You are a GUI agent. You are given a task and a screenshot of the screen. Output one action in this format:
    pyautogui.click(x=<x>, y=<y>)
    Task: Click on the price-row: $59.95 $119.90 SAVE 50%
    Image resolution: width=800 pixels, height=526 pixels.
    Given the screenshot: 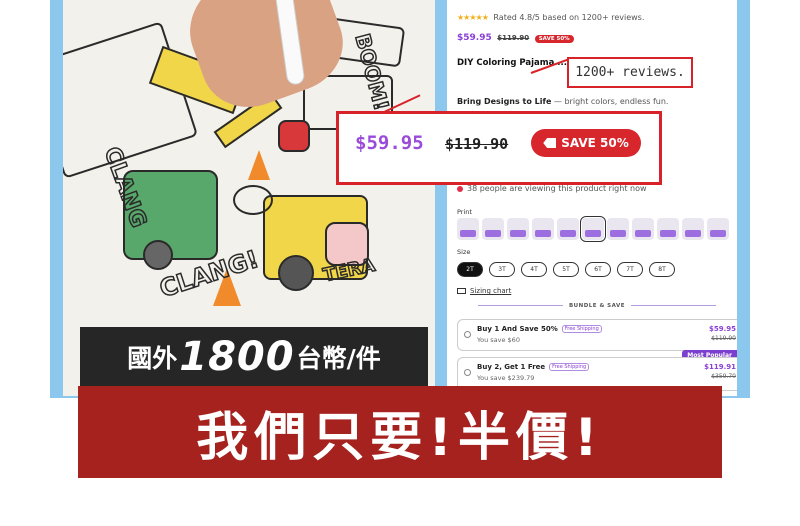 What is the action you would take?
    pyautogui.click(x=515, y=38)
    